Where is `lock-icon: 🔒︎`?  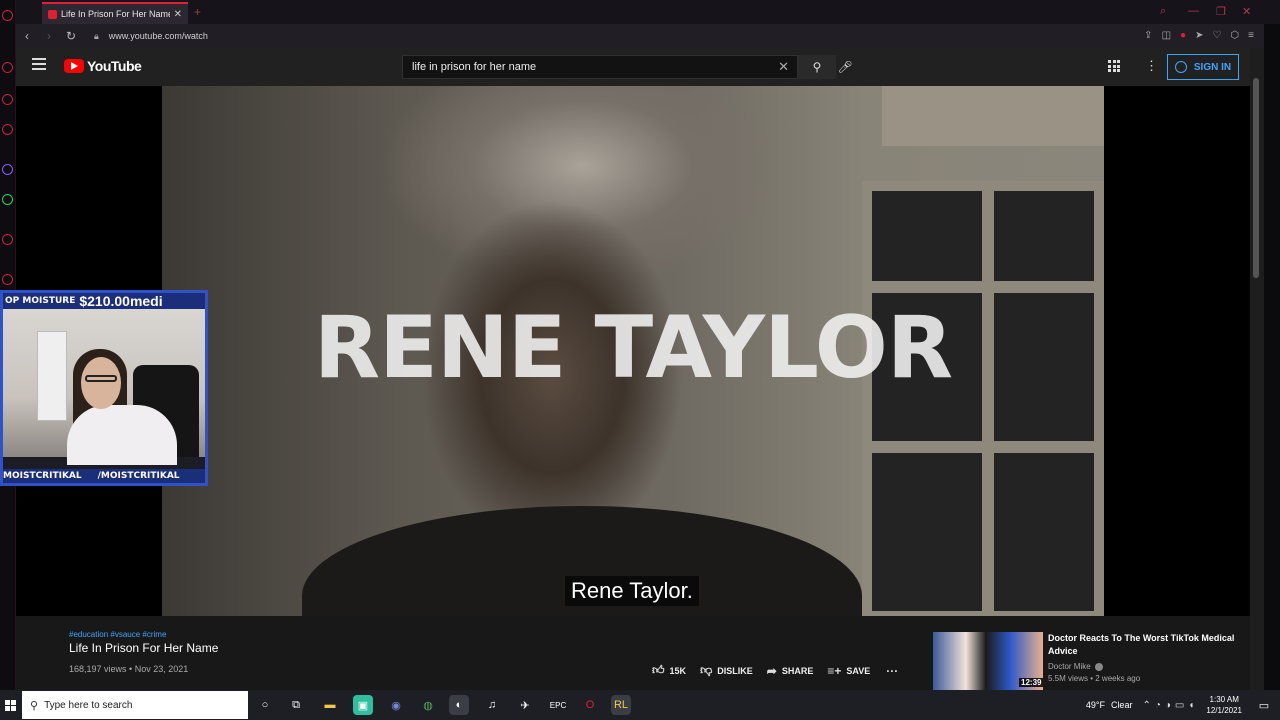
lock-icon: 🔒︎ is located at coordinates (96, 35).